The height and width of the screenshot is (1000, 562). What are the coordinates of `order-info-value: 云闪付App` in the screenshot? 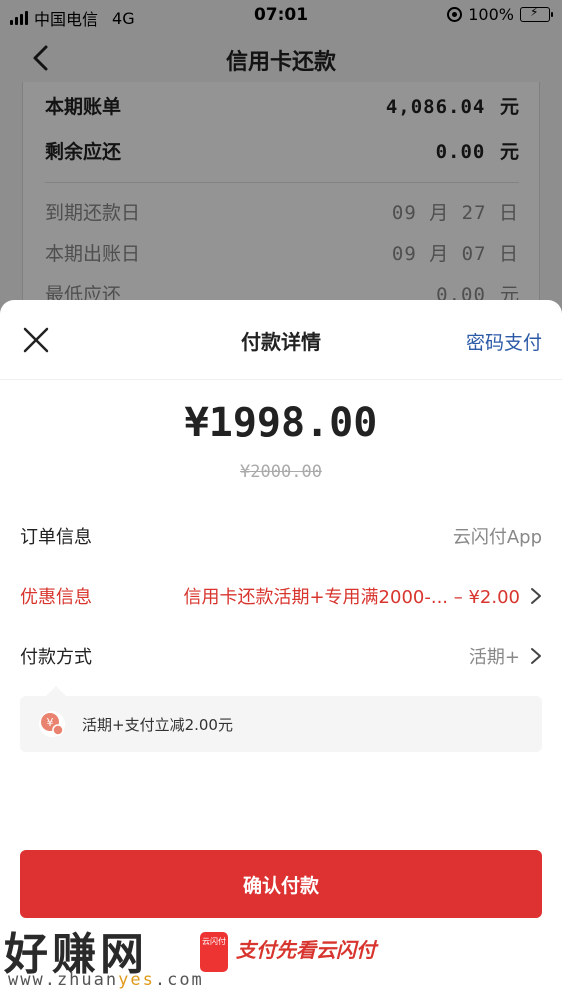 It's located at (497, 537).